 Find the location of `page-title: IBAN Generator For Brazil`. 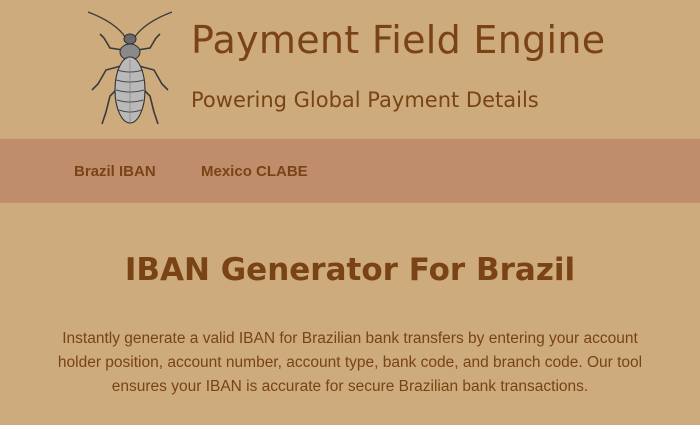

page-title: IBAN Generator For Brazil is located at coordinates (350, 270).